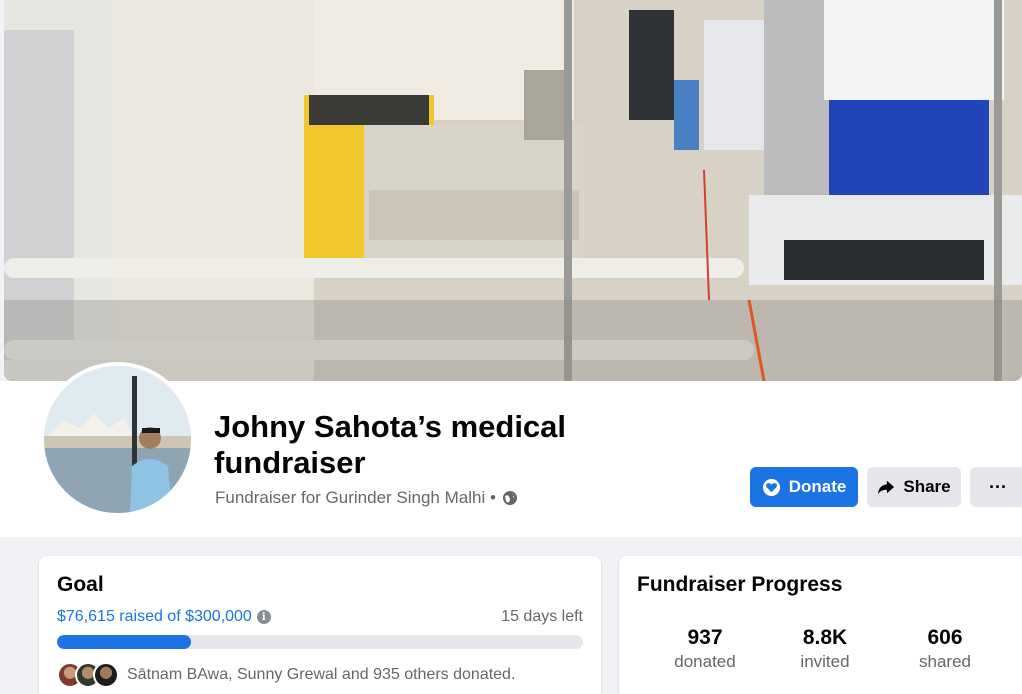  What do you see at coordinates (945, 637) in the screenshot?
I see `stat-number: 606` at bounding box center [945, 637].